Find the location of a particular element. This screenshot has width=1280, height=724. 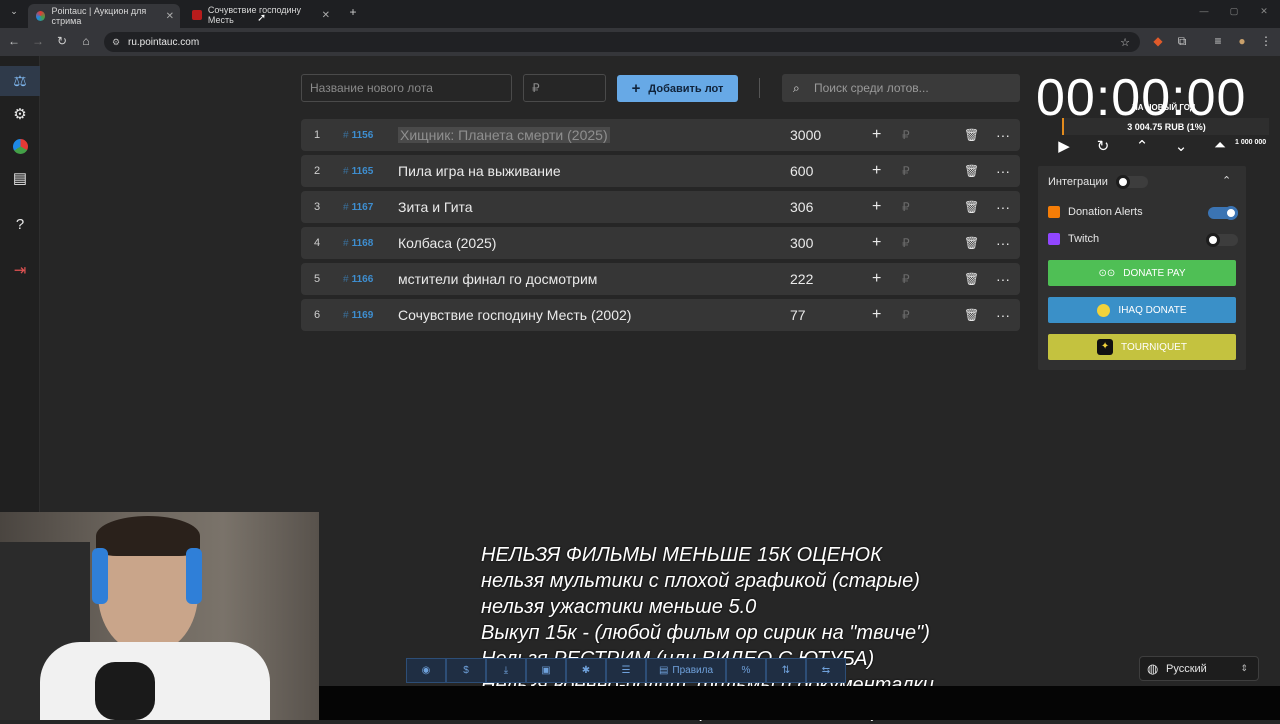

add-lot-button: + Добавить лот is located at coordinates (677, 88).